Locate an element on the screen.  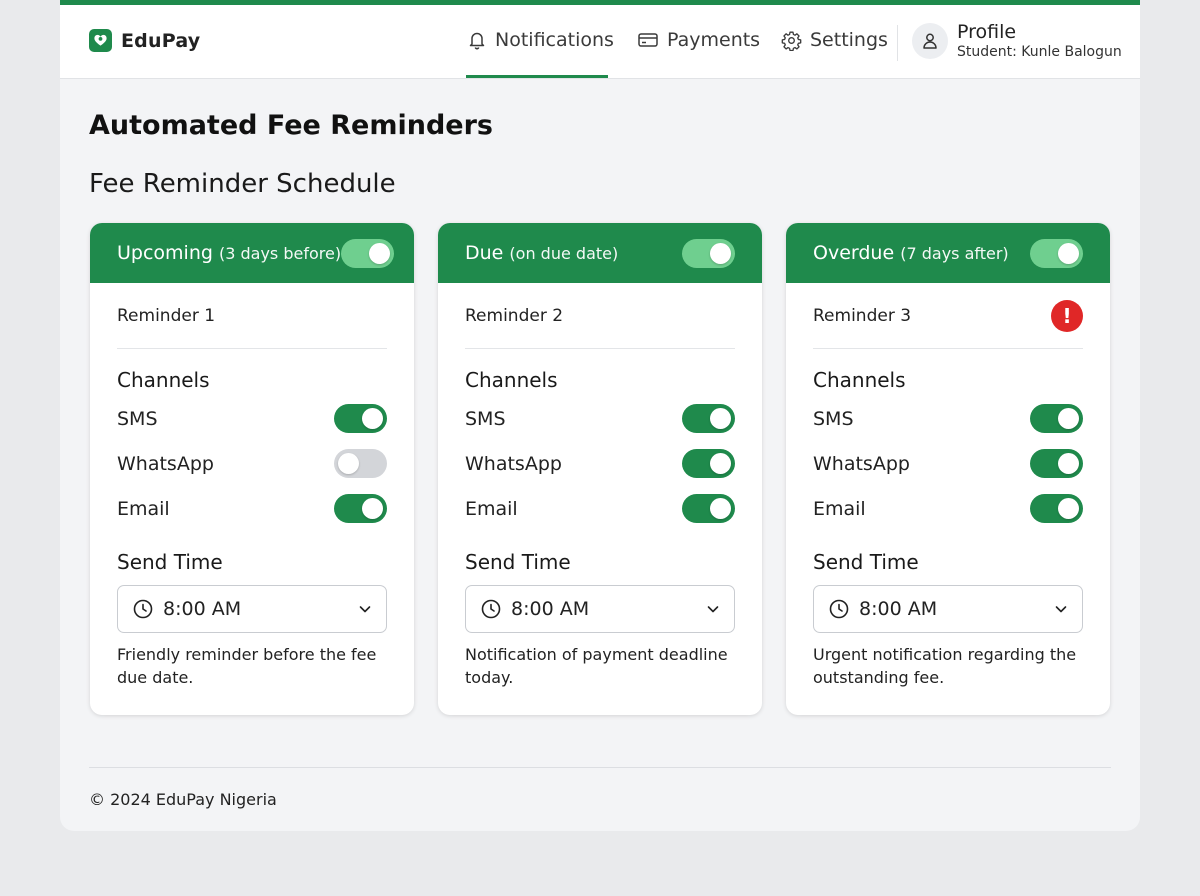
reminder-name: Reminder 3 is located at coordinates (862, 315).